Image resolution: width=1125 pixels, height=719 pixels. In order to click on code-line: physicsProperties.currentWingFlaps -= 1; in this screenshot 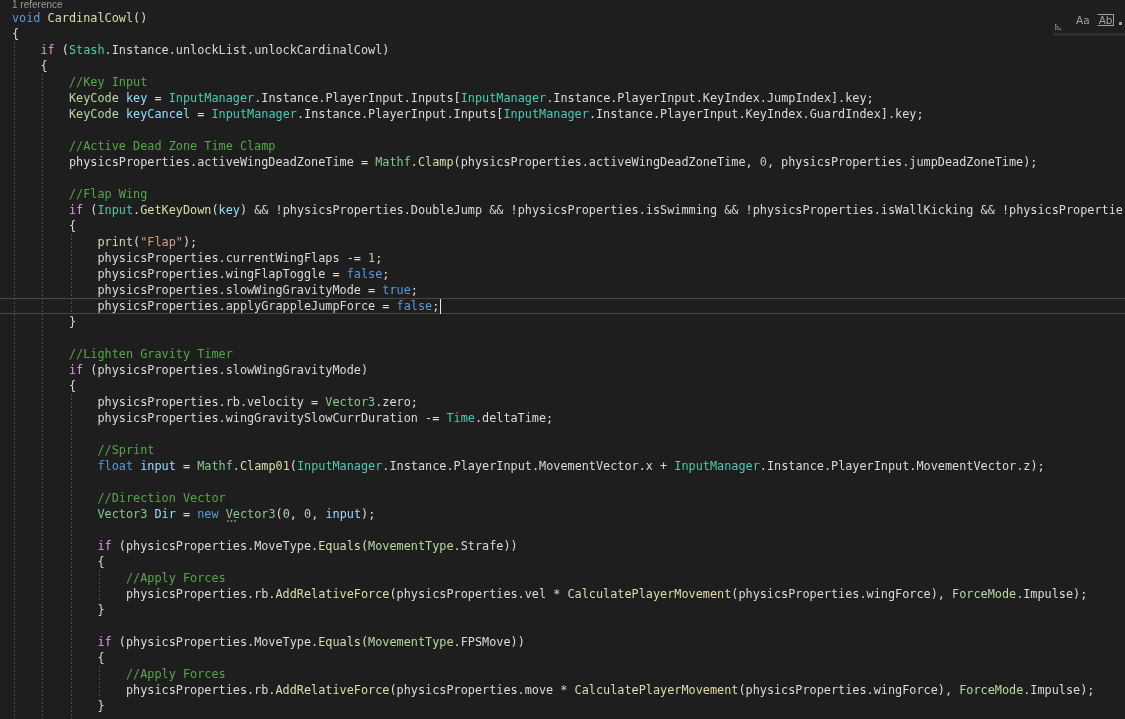, I will do `click(240, 258)`.